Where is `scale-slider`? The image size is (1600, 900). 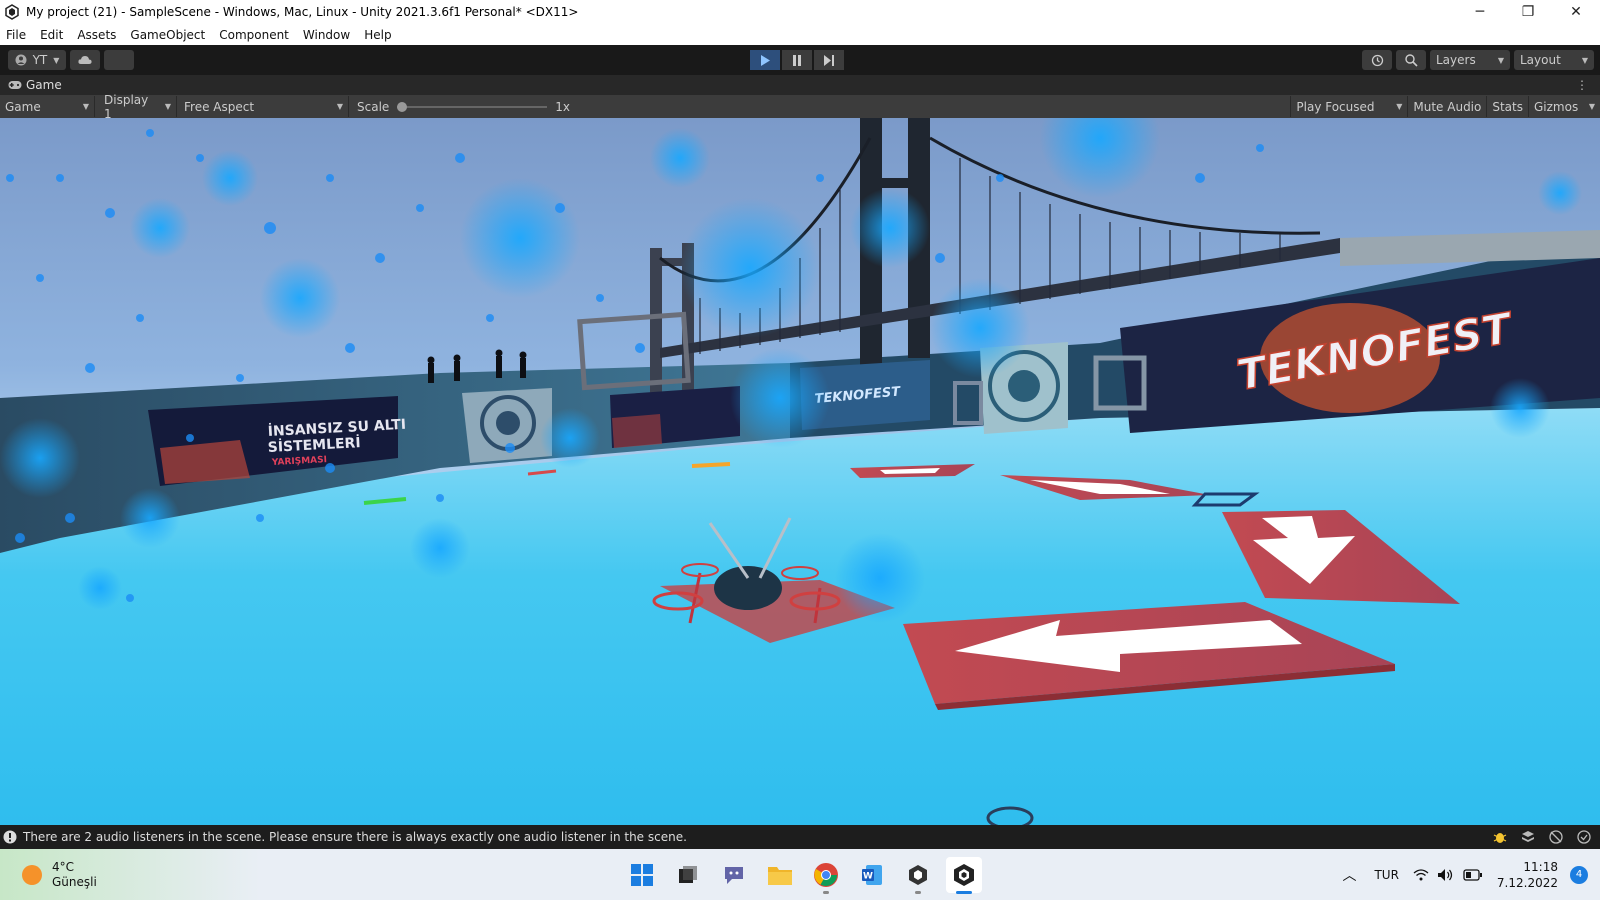
scale-slider is located at coordinates (472, 107).